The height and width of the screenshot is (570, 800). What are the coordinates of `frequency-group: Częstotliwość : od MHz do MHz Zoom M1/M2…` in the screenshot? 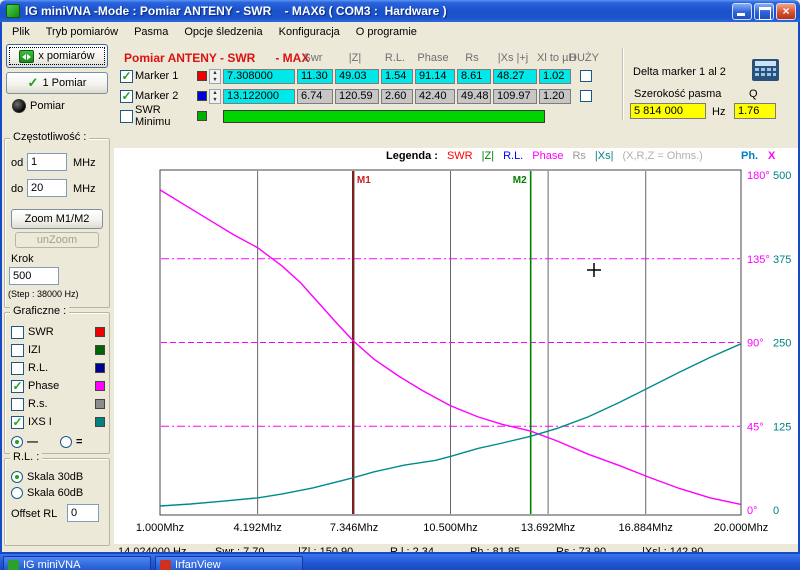 It's located at (57, 219).